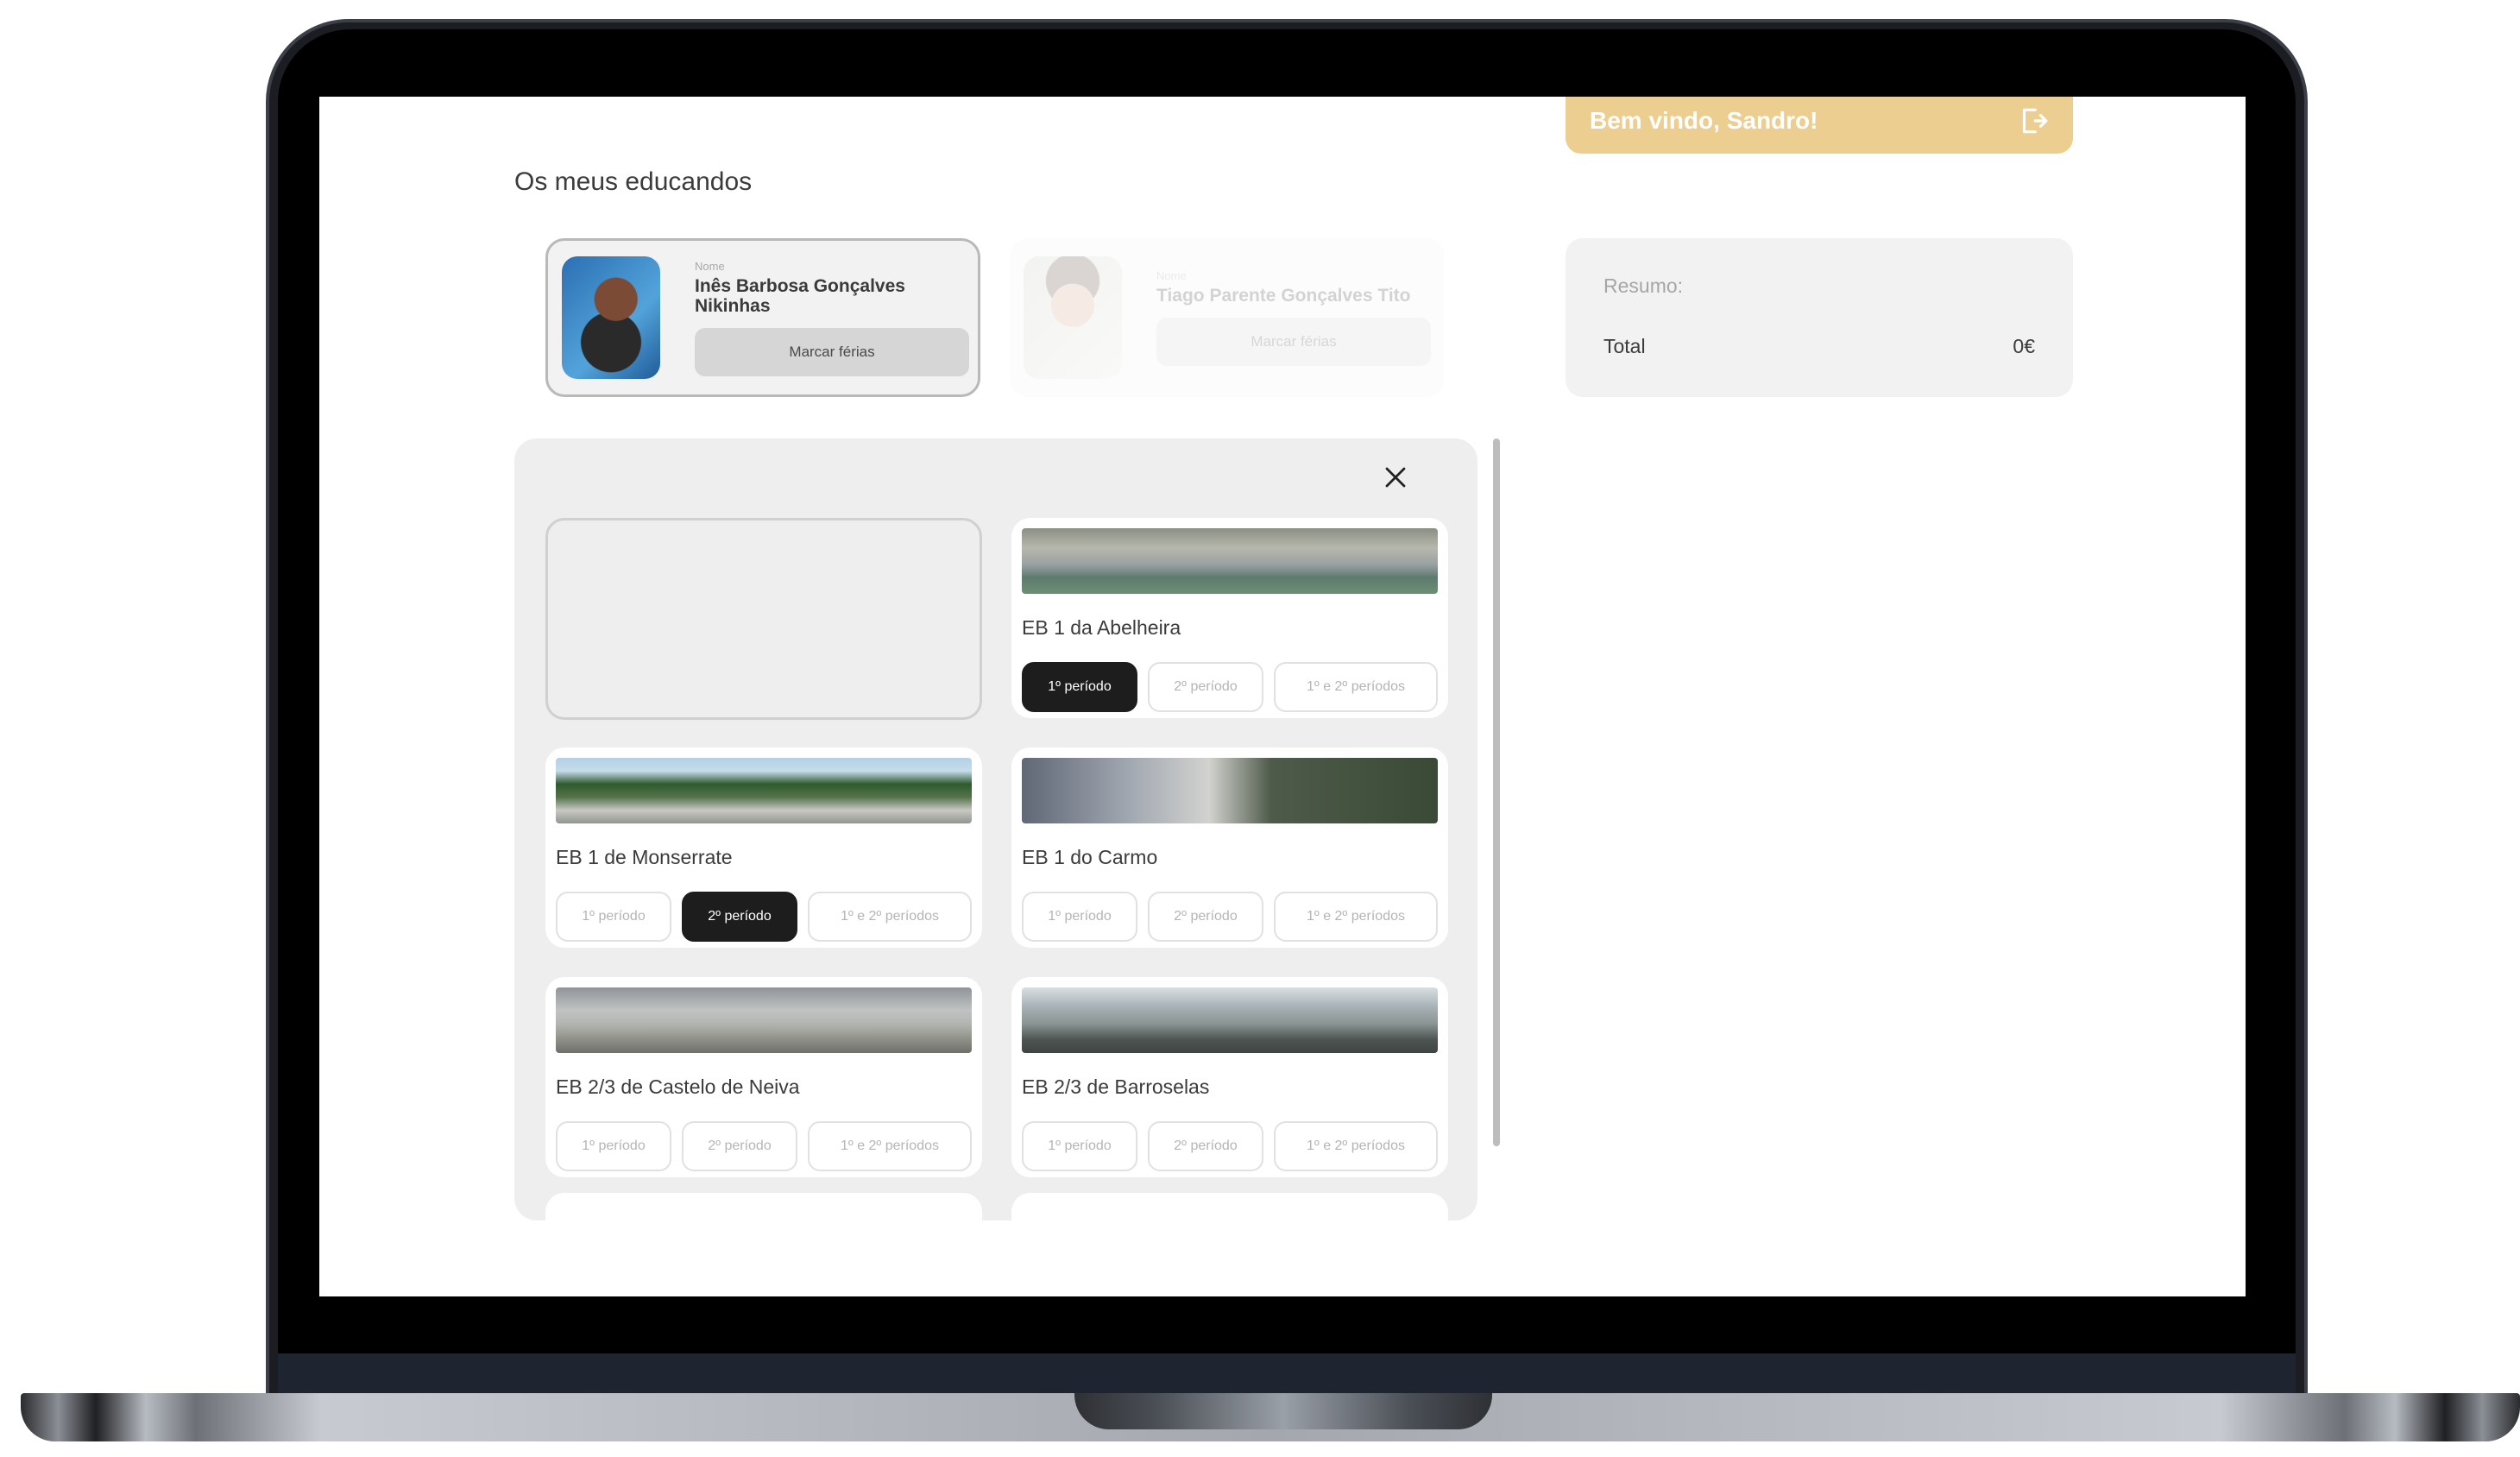 The image size is (2520, 1457). I want to click on school-name: EB 2/3 de Castelo de Neiva, so click(678, 1087).